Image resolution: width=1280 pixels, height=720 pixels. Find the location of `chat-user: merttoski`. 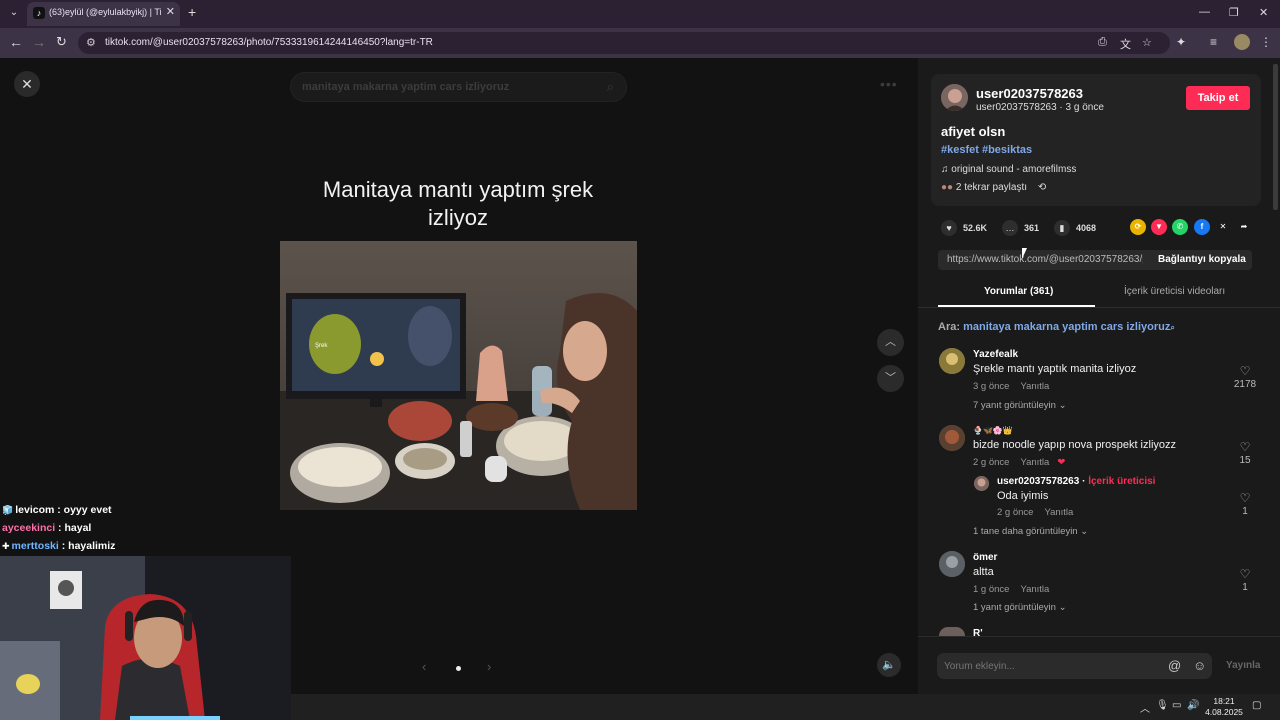

chat-user: merttoski is located at coordinates (35, 546).